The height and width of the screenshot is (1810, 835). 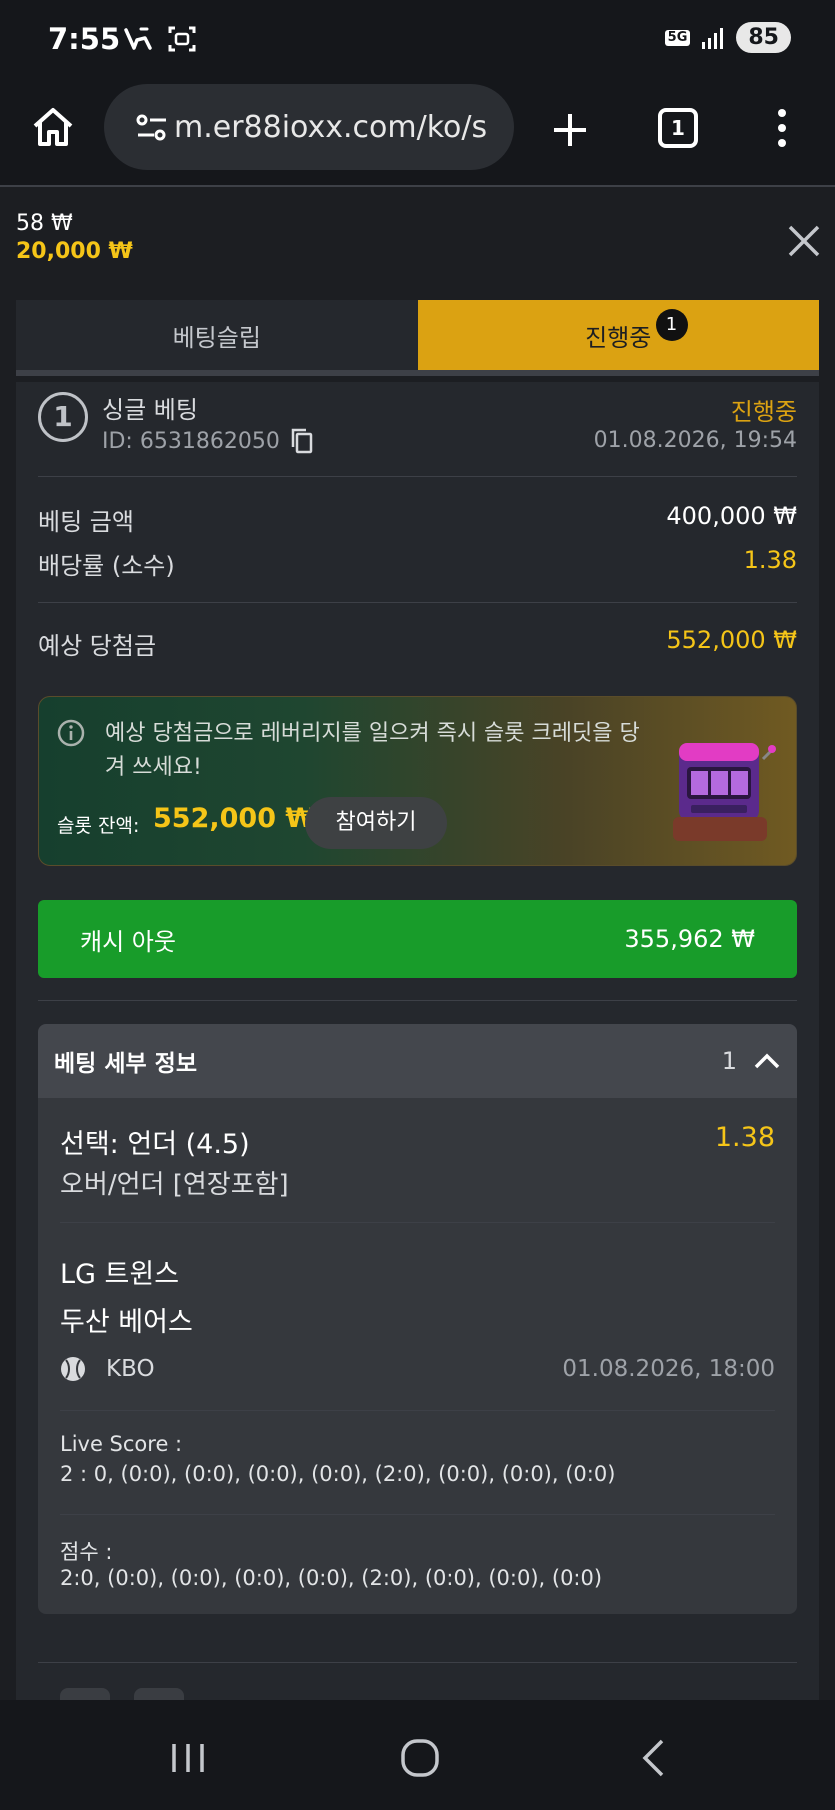 I want to click on league-name: KBO, so click(x=130, y=1369).